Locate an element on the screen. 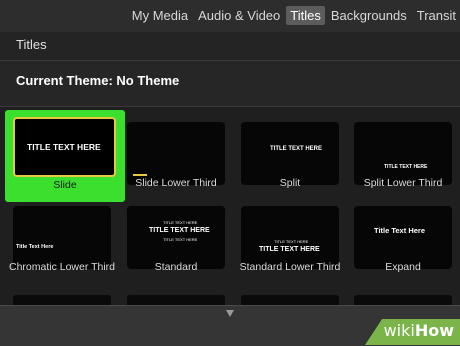 Image resolution: width=460 pixels, height=346 pixels. tab-transitions: Transit is located at coordinates (436, 15).